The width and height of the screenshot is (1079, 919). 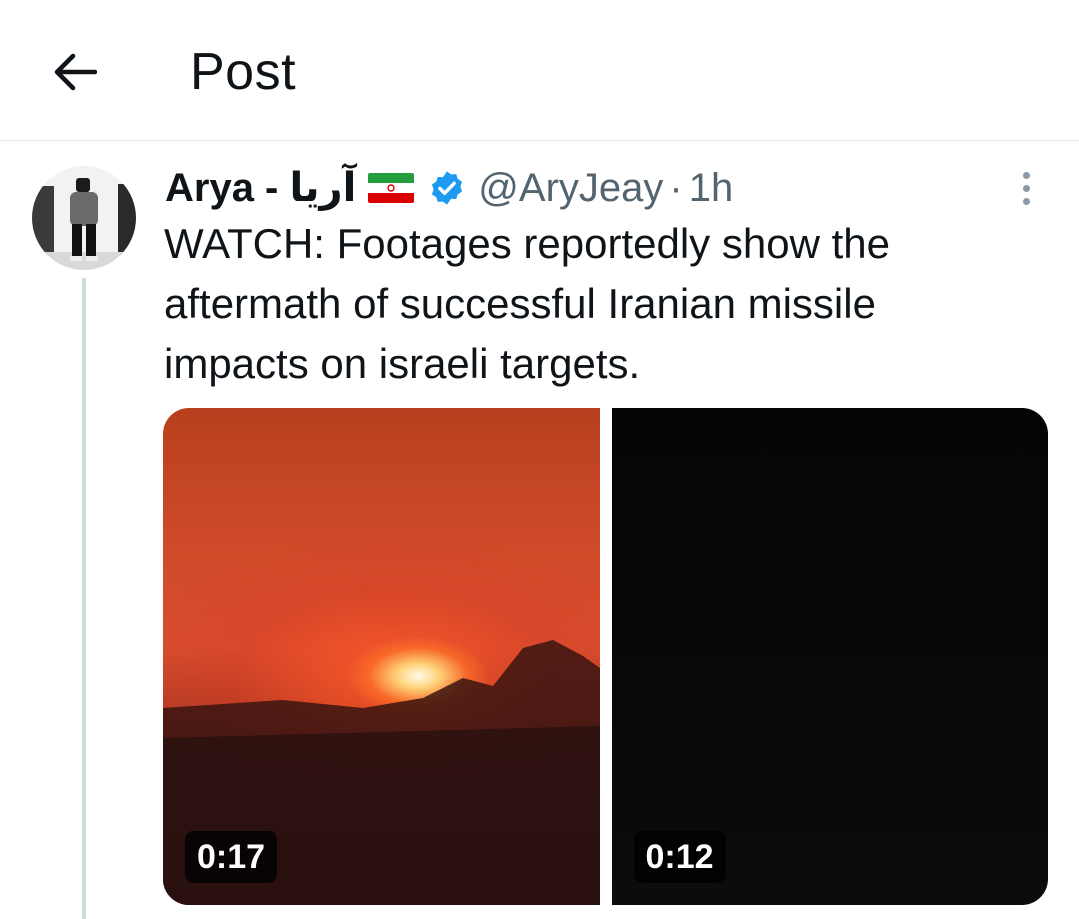 What do you see at coordinates (260, 188) in the screenshot?
I see `author-display-name: Arya - آریا` at bounding box center [260, 188].